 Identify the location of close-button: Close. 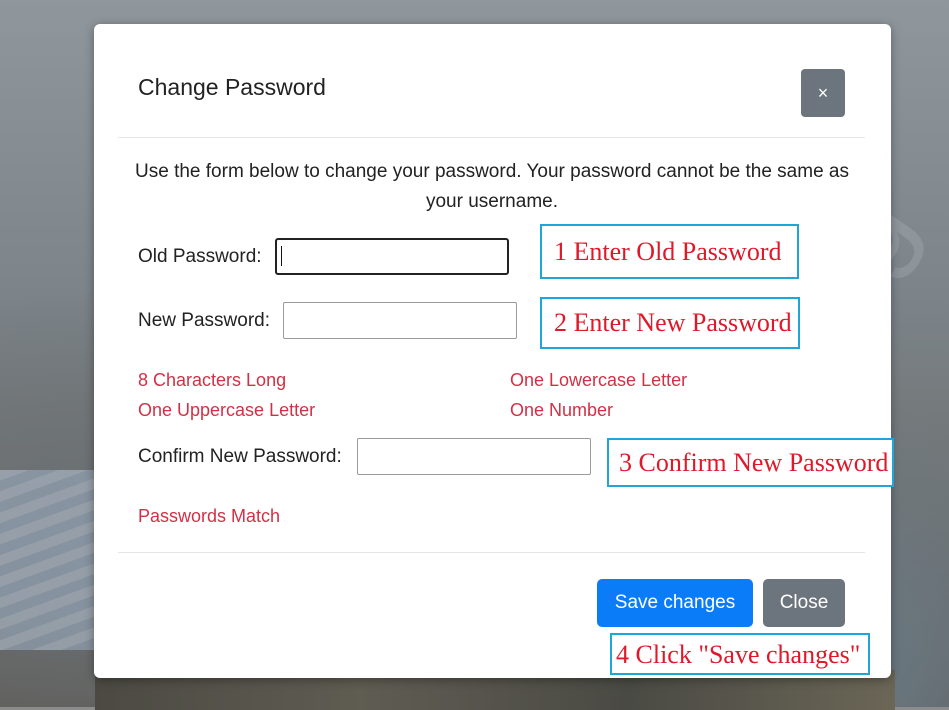
(804, 603).